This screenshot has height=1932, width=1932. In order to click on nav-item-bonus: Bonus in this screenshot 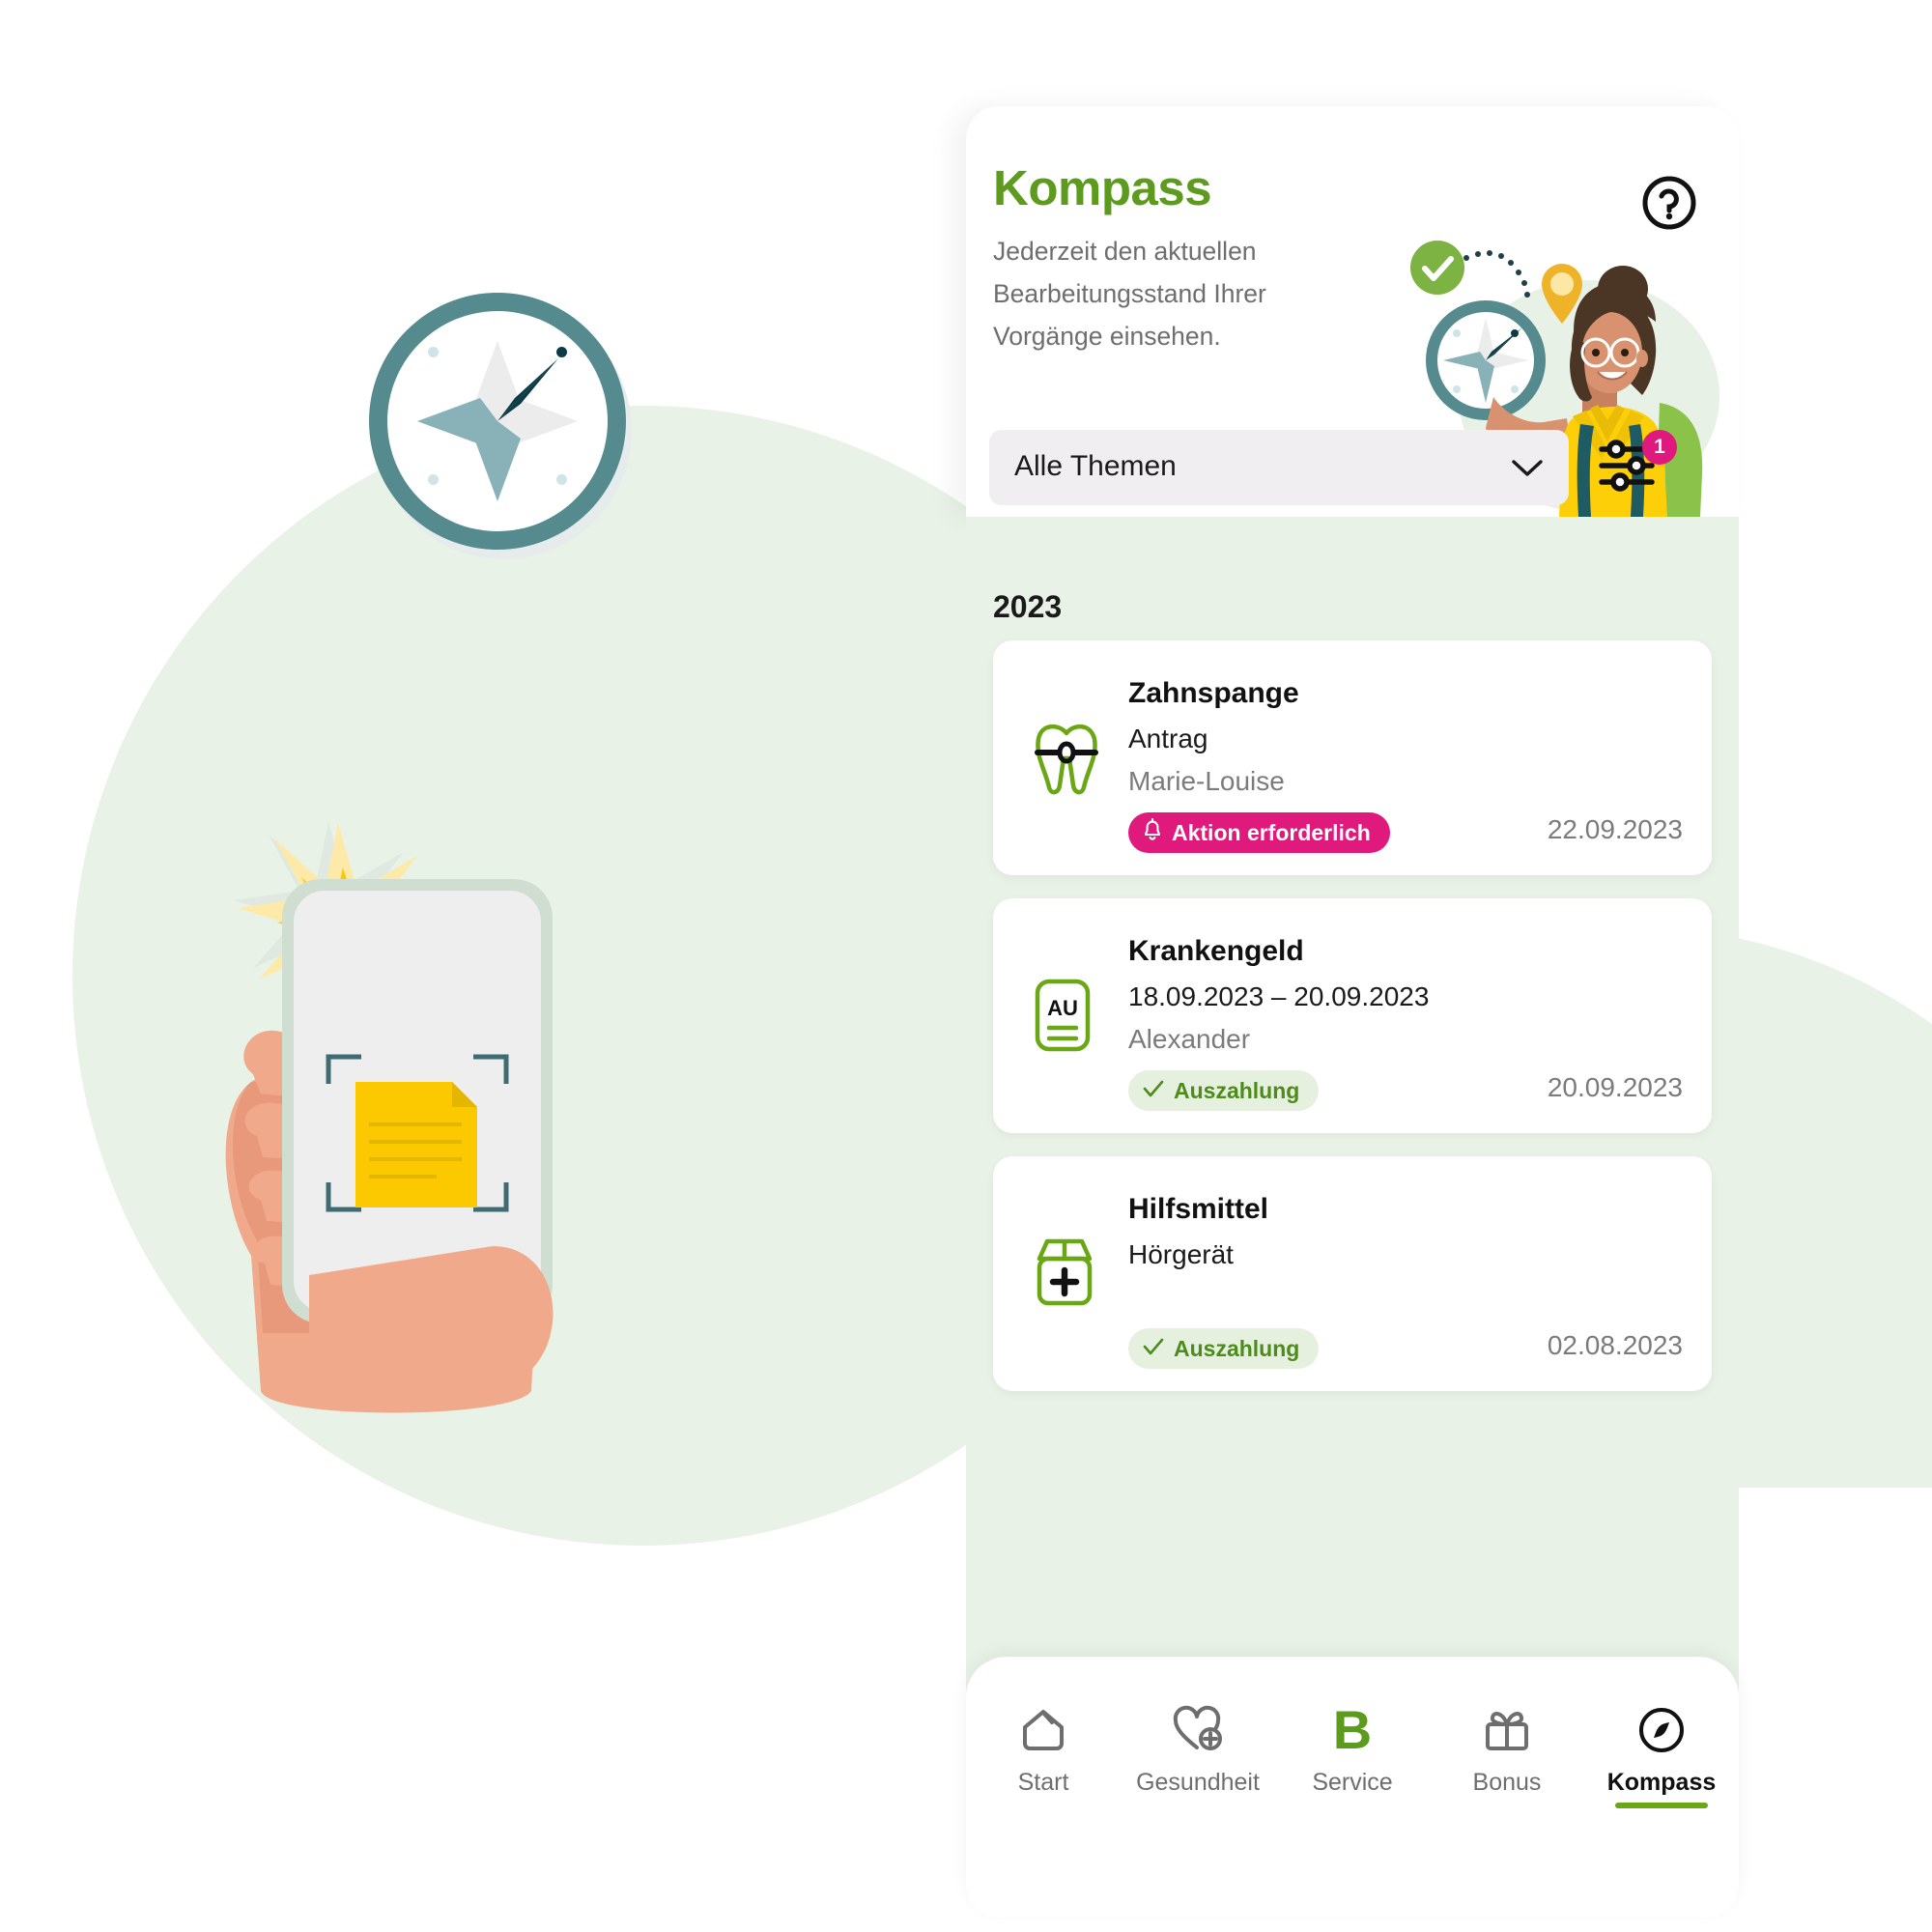, I will do `click(1507, 1754)`.